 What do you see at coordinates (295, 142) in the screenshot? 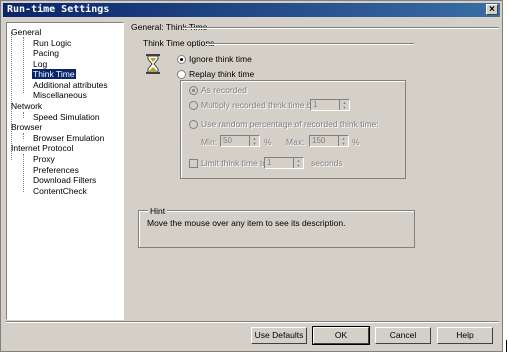
I see `max-label: Max:` at bounding box center [295, 142].